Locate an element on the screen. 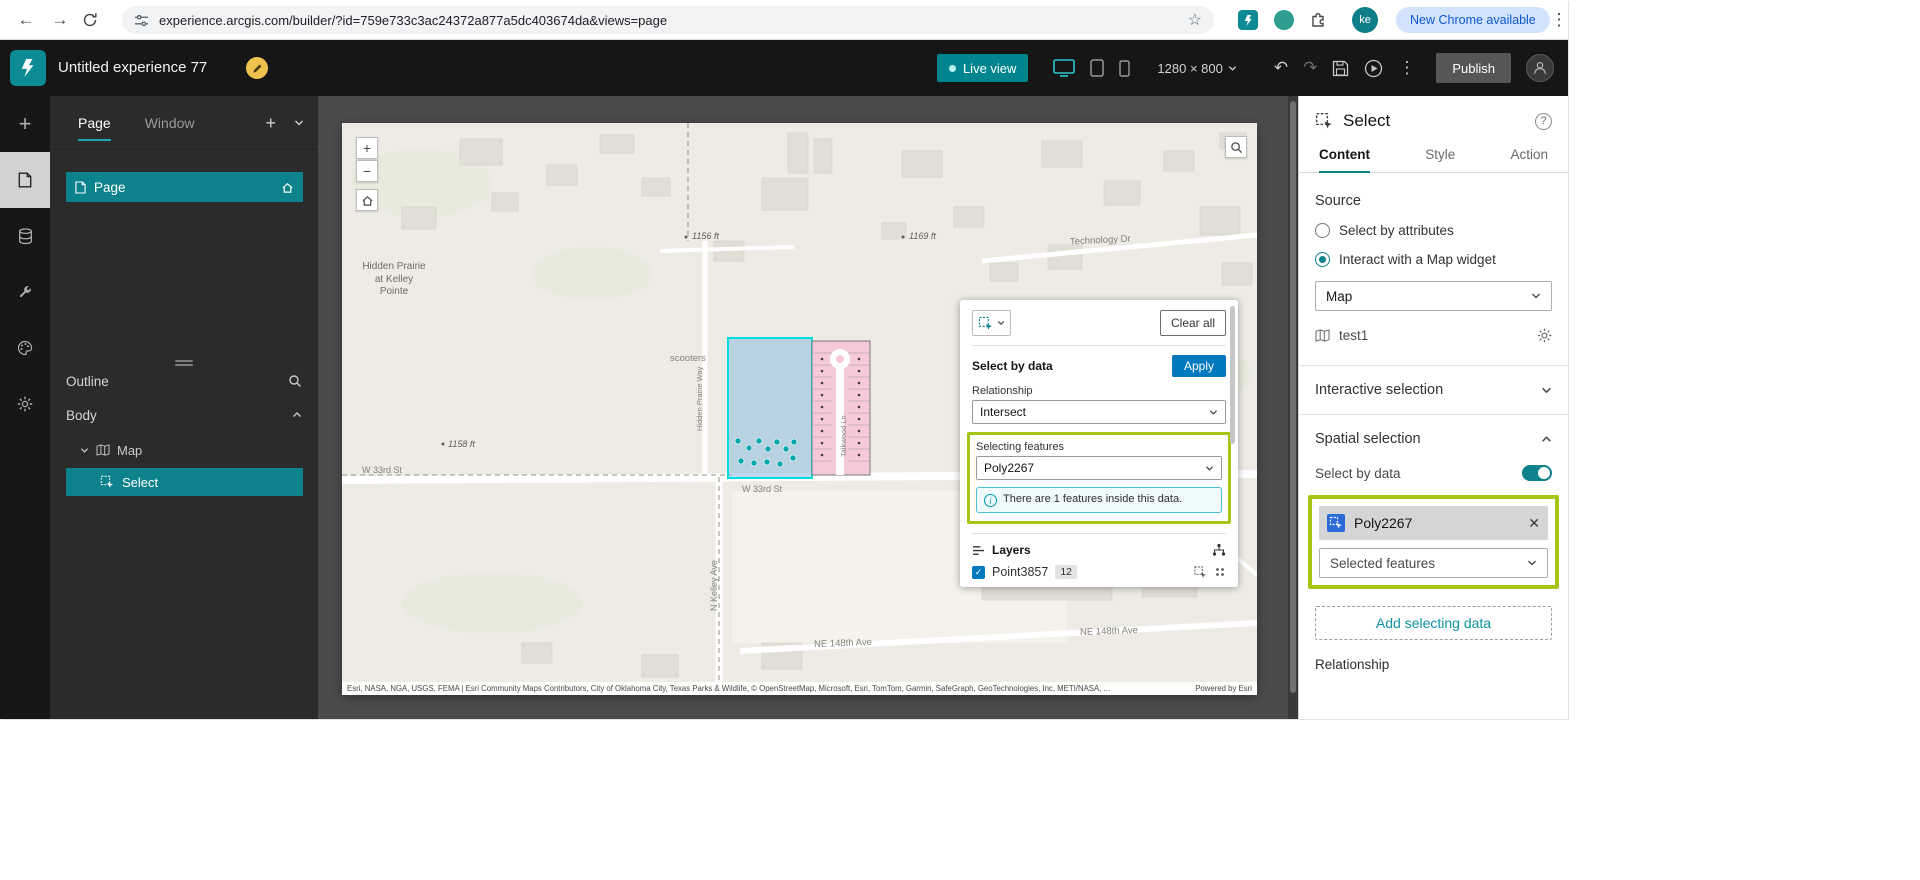 This screenshot has width=1920, height=880. selected-polygon is located at coordinates (770, 408).